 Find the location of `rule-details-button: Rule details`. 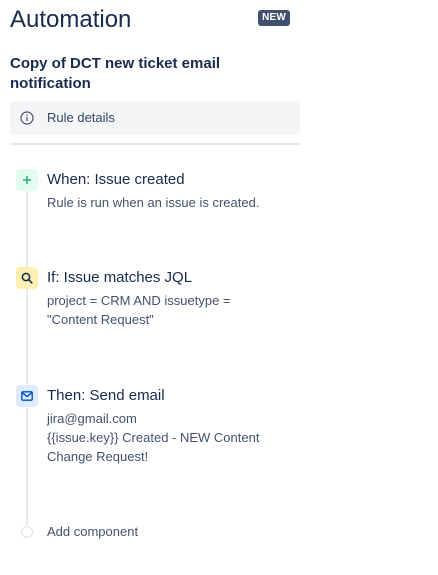

rule-details-button: Rule details is located at coordinates (155, 118).